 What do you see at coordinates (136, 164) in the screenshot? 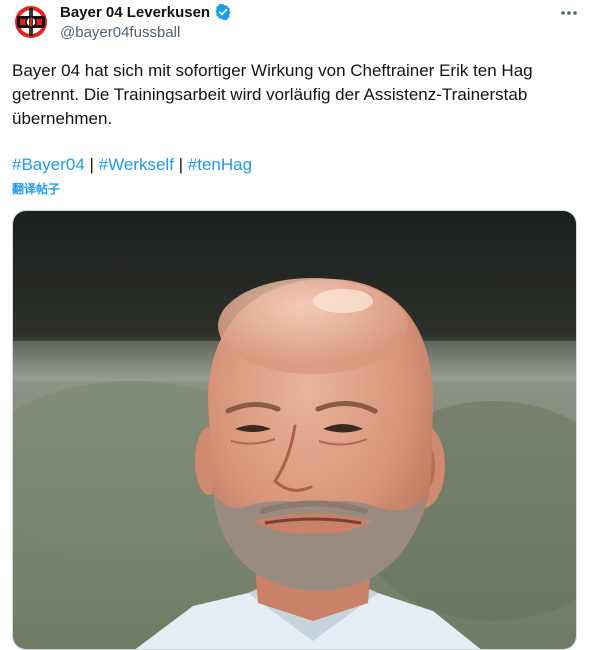
I see `hashtag-werkself: #Werkself` at bounding box center [136, 164].